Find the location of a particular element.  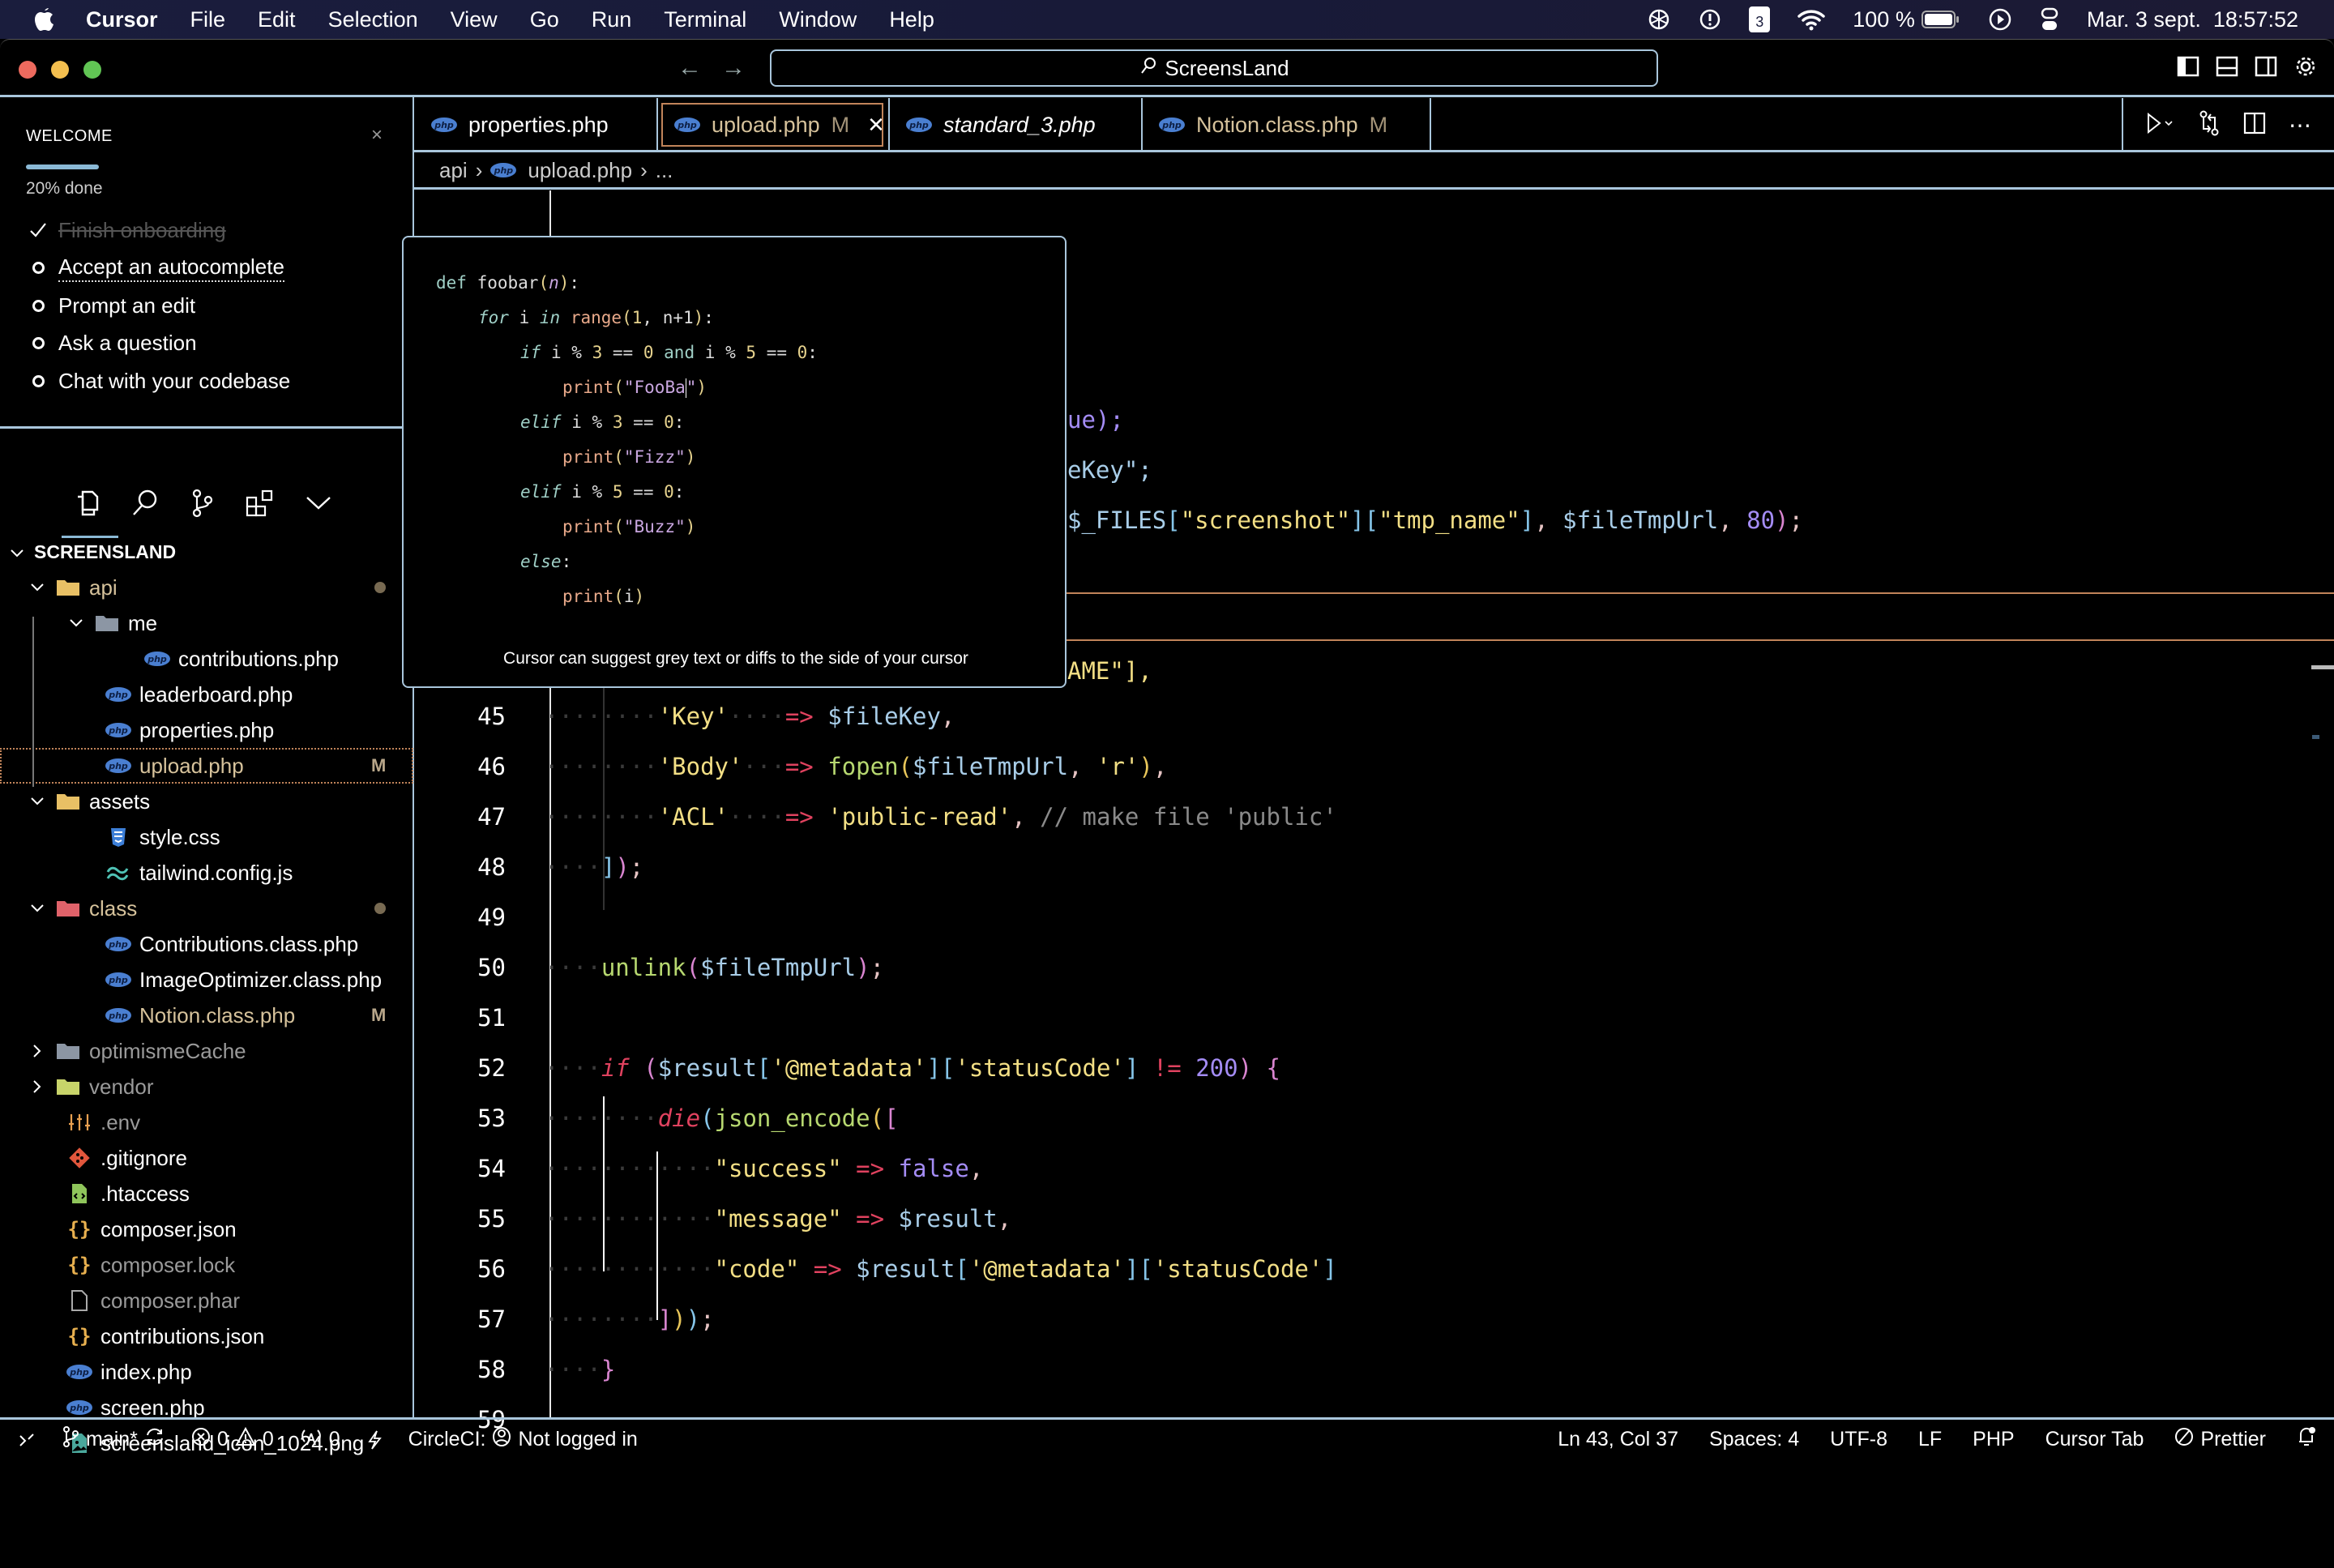

chatgpt-icon is located at coordinates (1659, 20).